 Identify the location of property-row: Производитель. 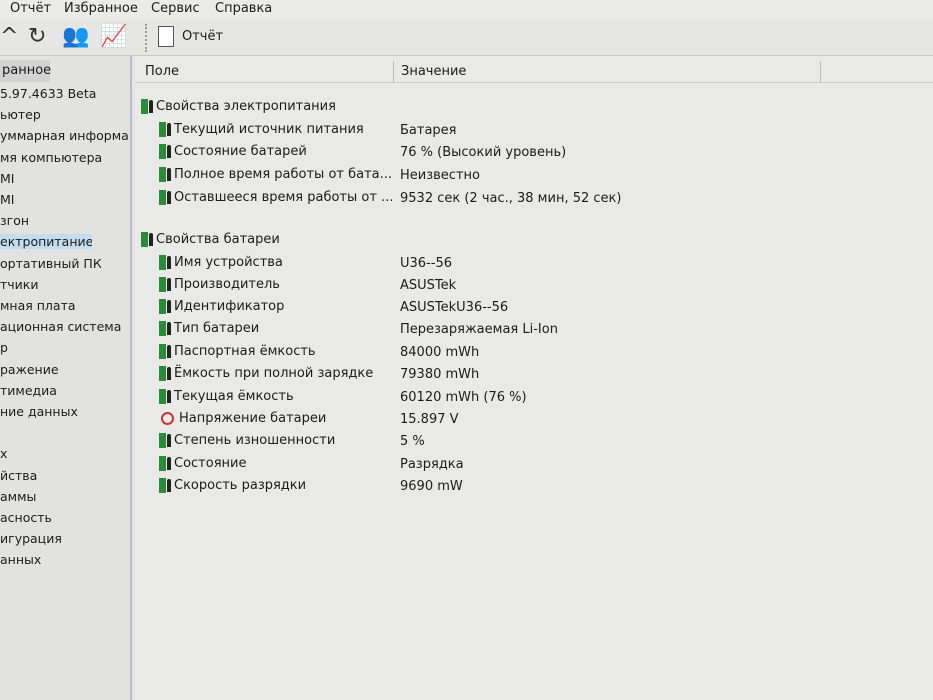
(219, 284).